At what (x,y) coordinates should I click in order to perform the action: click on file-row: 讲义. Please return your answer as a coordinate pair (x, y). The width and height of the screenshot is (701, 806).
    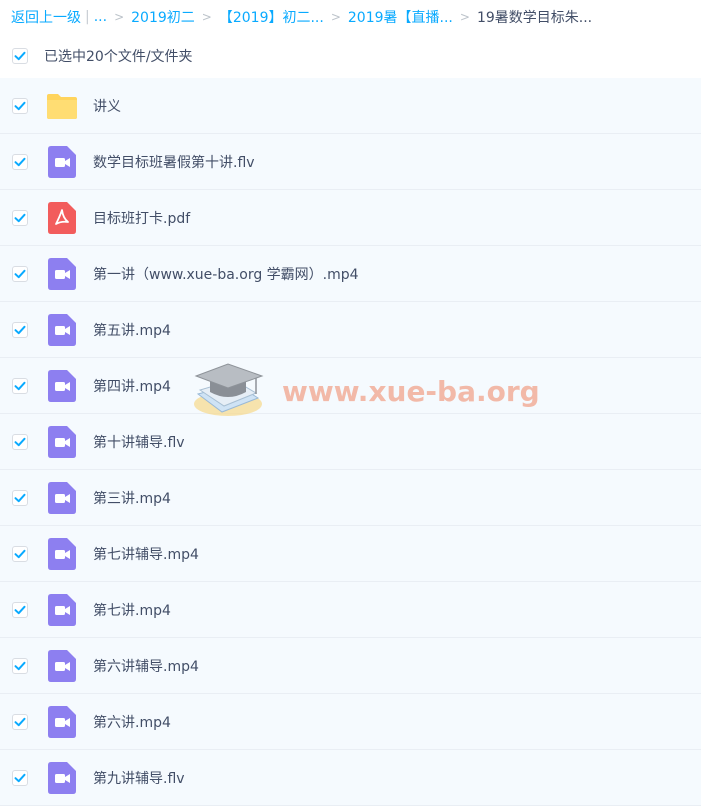
    Looking at the image, I should click on (350, 106).